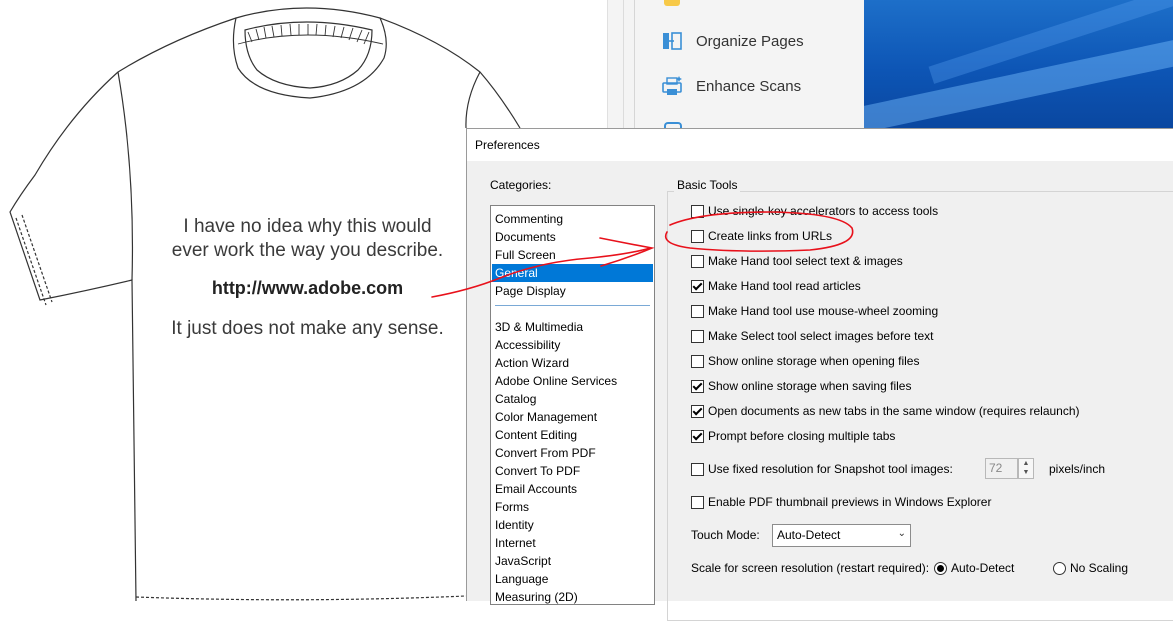  Describe the element at coordinates (521, 185) in the screenshot. I see `categories-label: Categories:` at that location.